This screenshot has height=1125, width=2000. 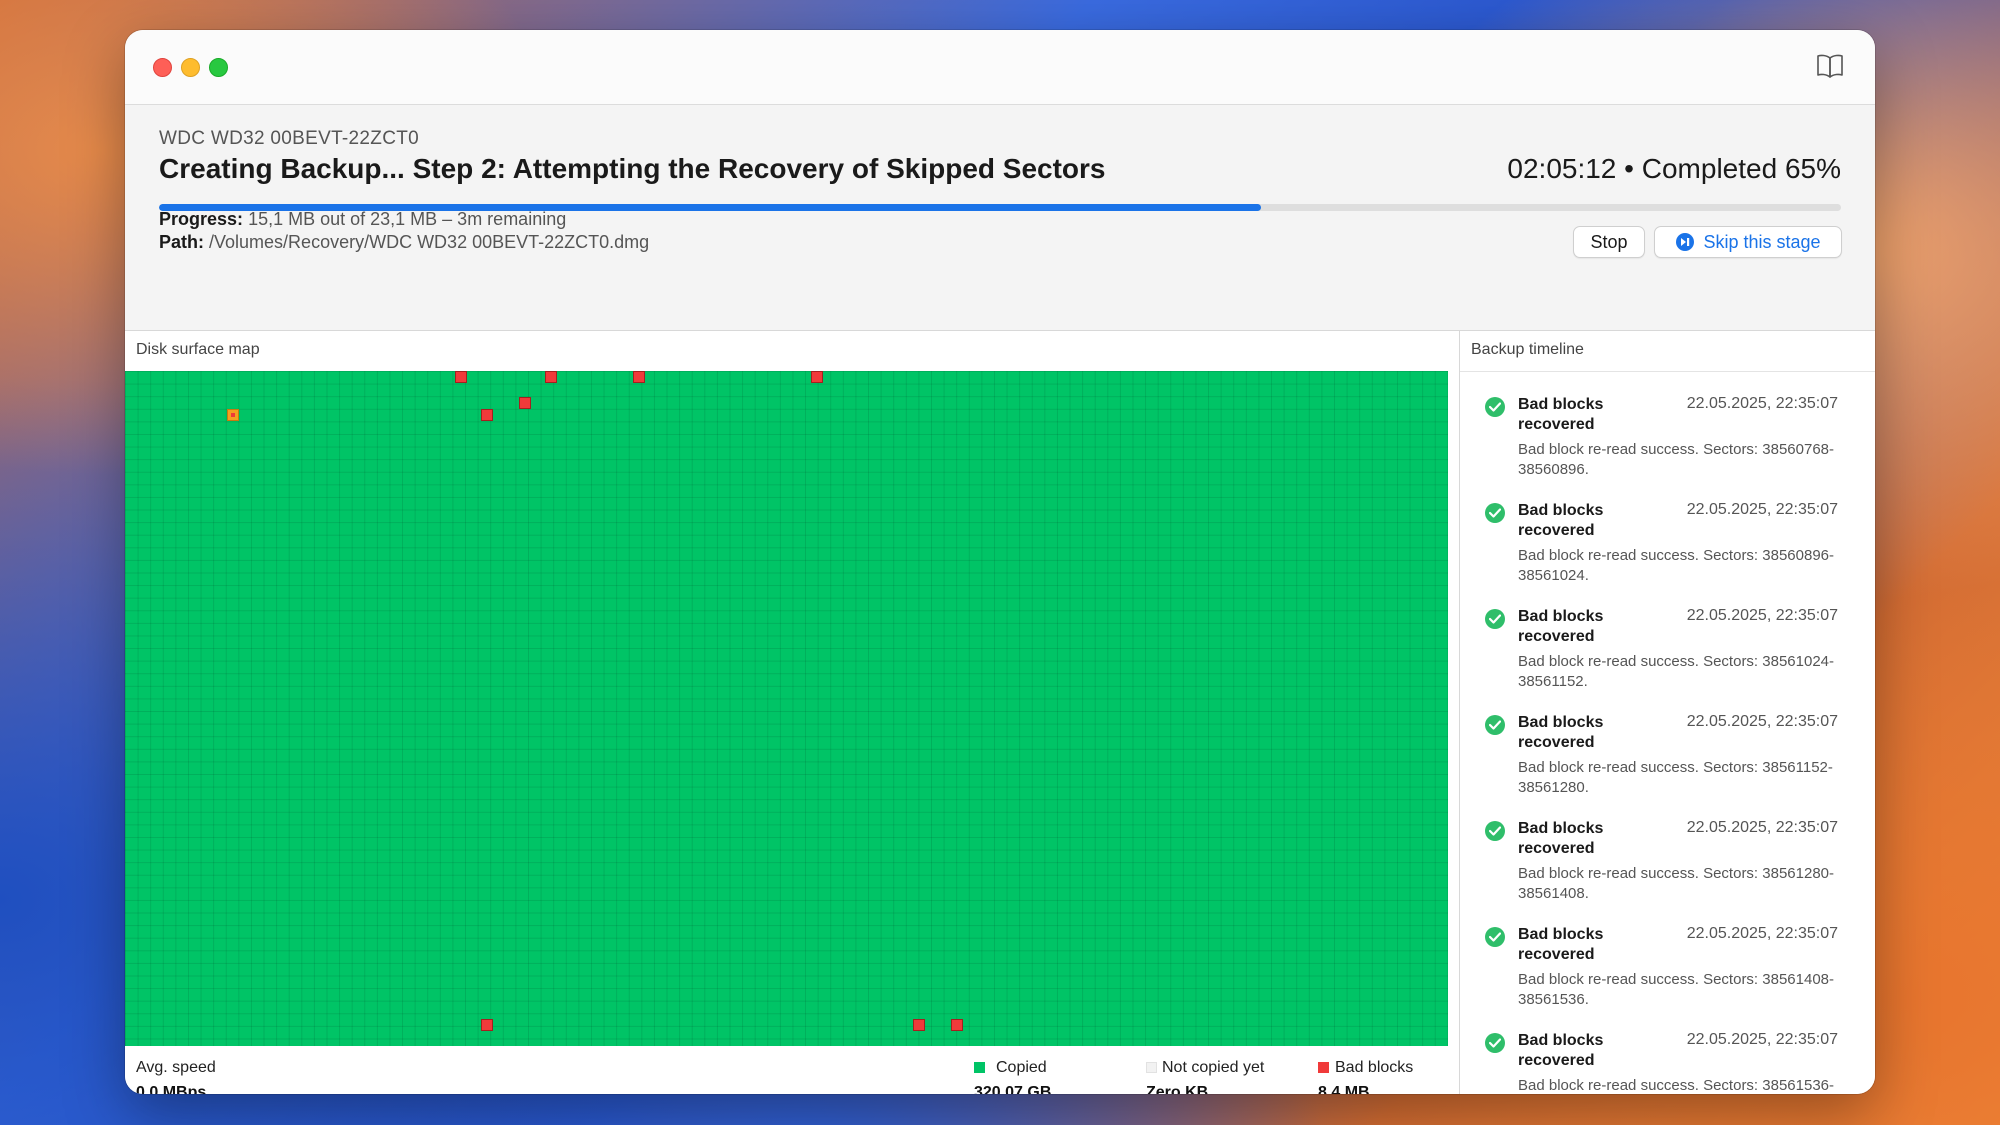 What do you see at coordinates (1323, 1067) in the screenshot?
I see `bad-blocks-swatch` at bounding box center [1323, 1067].